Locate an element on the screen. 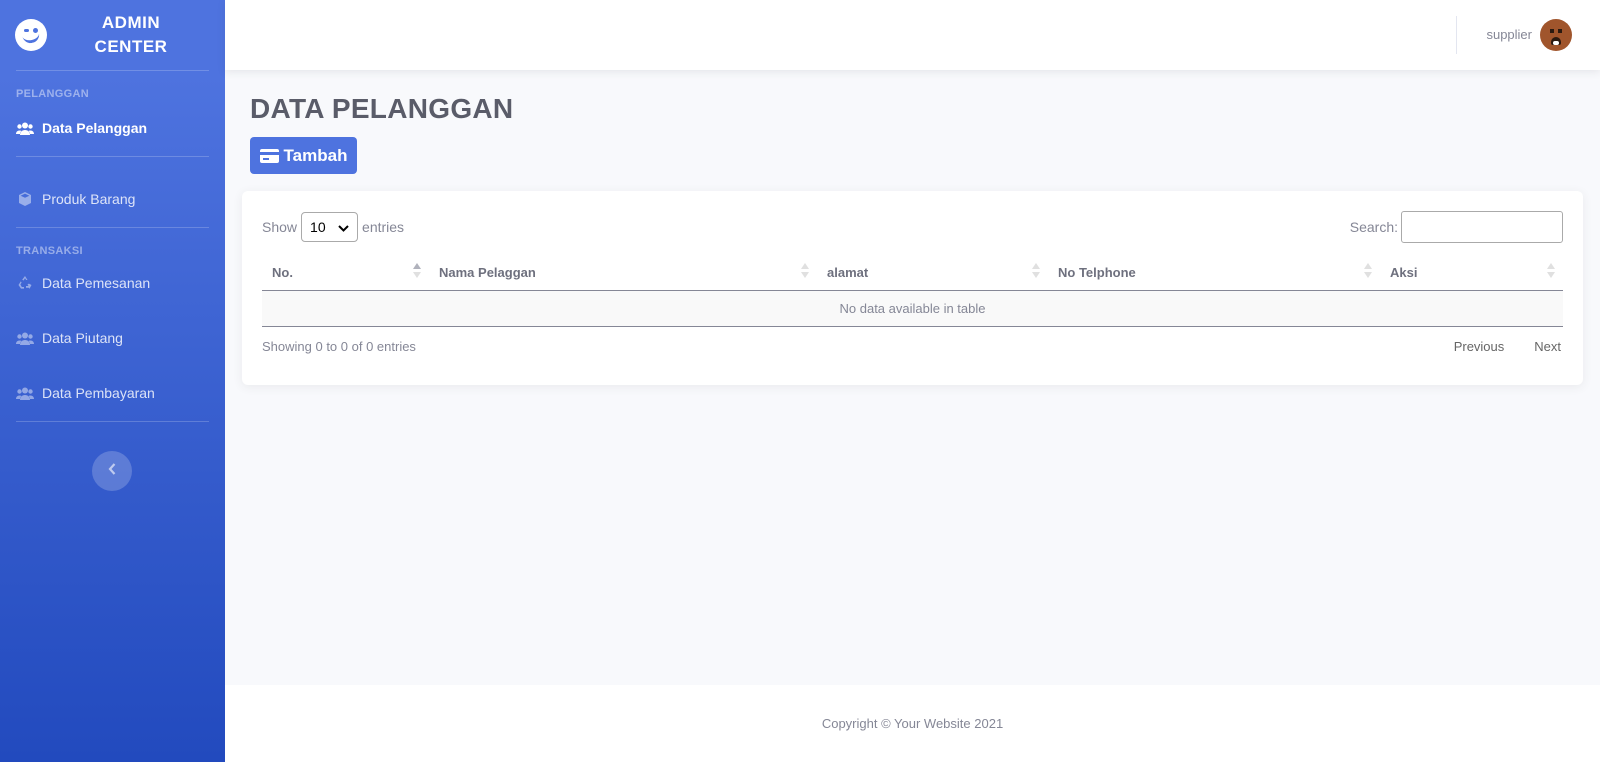 This screenshot has width=1600, height=762. search-label: Search: is located at coordinates (1373, 227).